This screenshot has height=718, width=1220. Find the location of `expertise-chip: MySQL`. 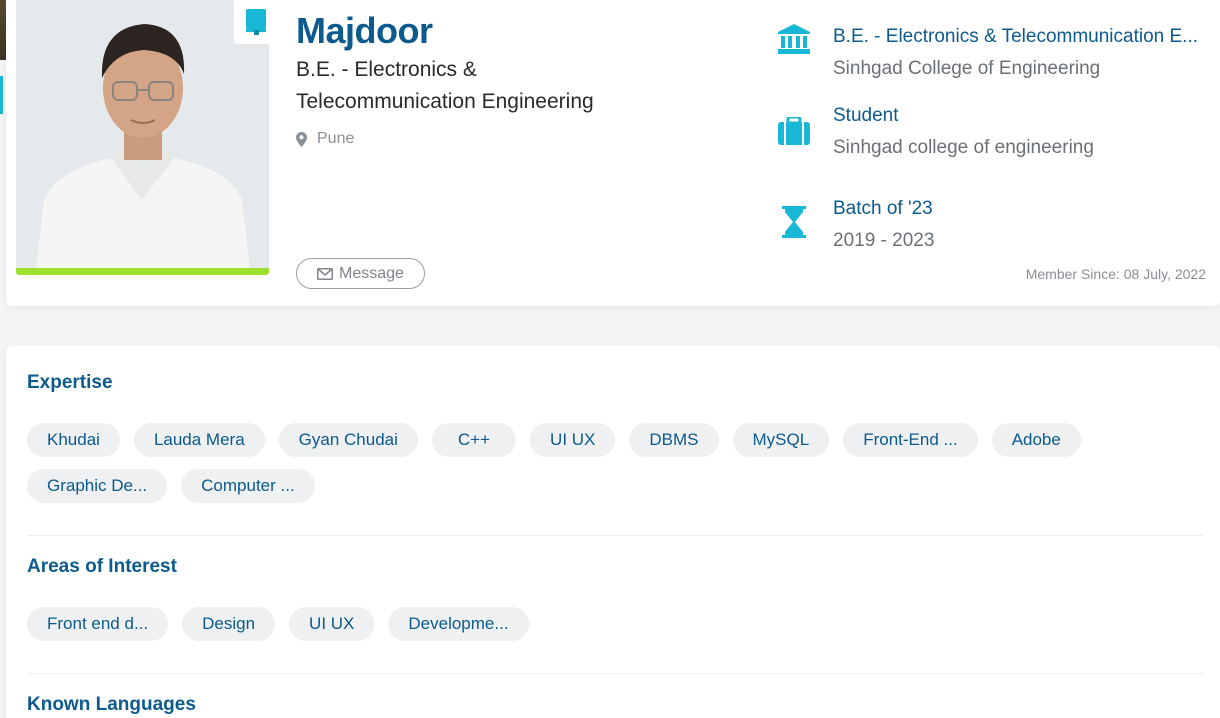

expertise-chip: MySQL is located at coordinates (781, 440).